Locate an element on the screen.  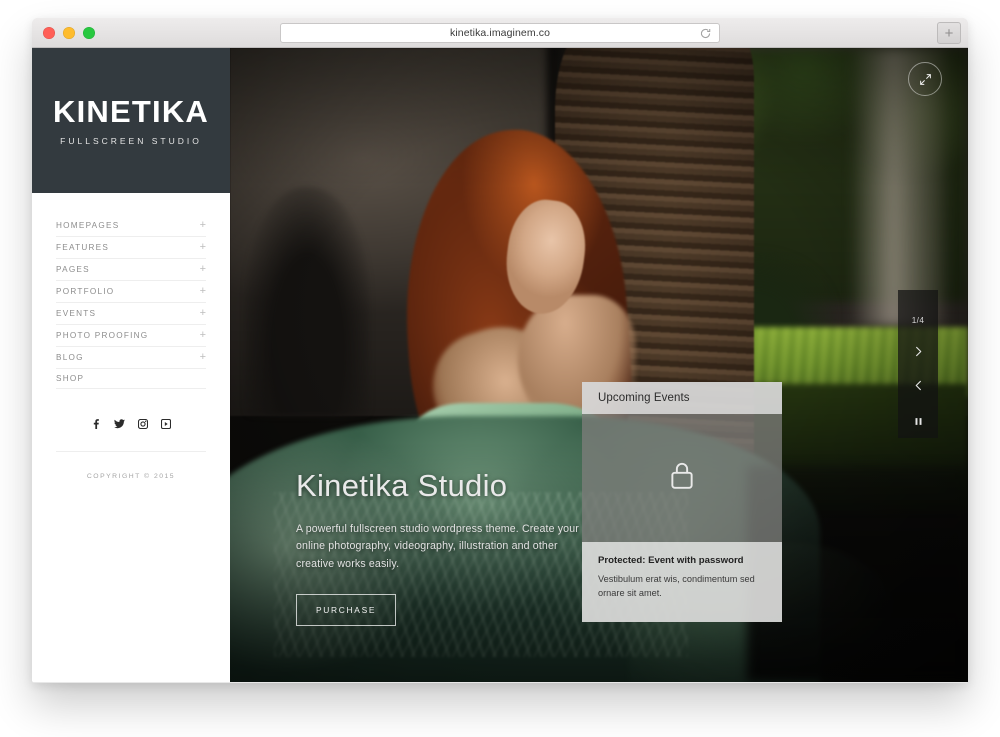
lock-icon is located at coordinates (682, 478).